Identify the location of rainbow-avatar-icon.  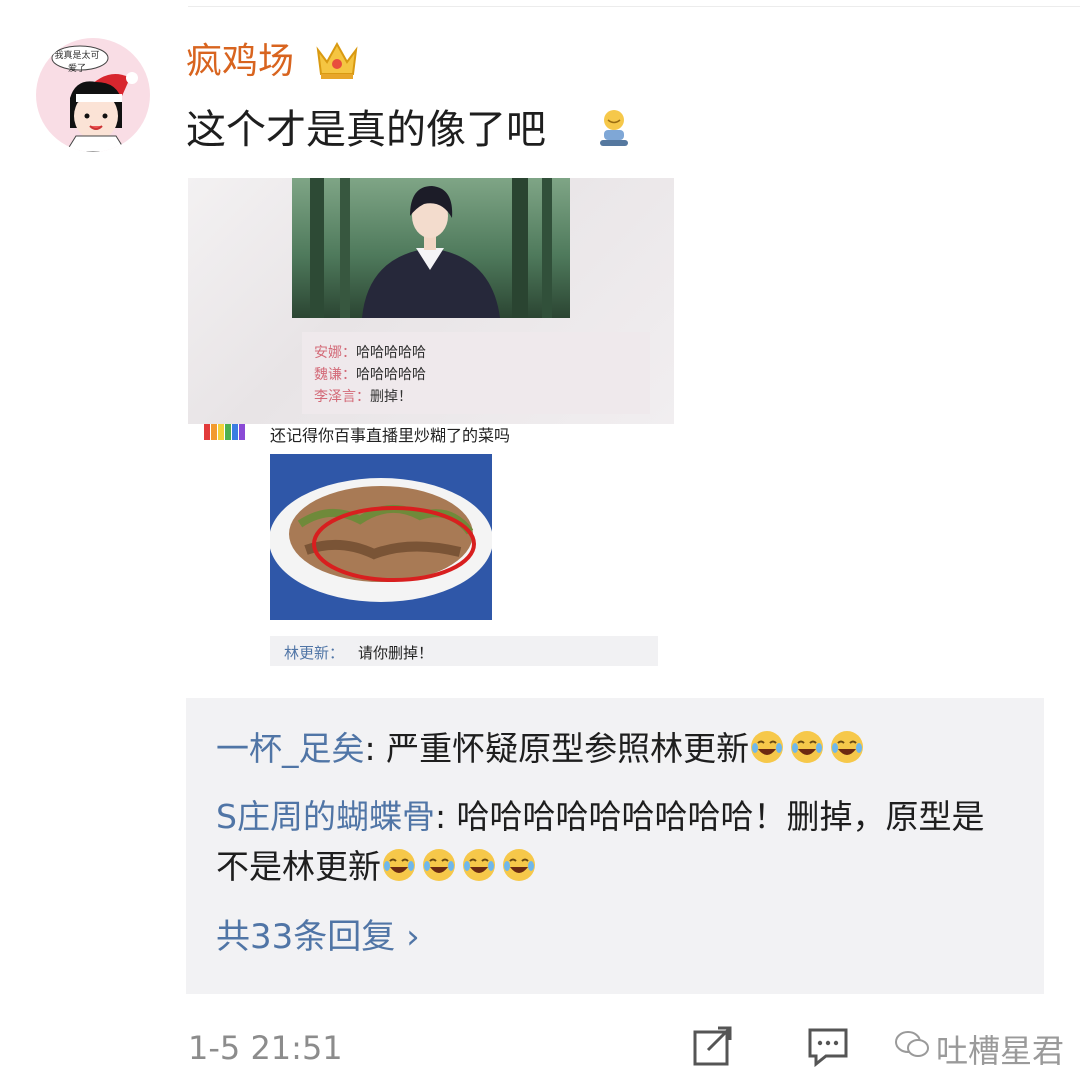
(224, 432).